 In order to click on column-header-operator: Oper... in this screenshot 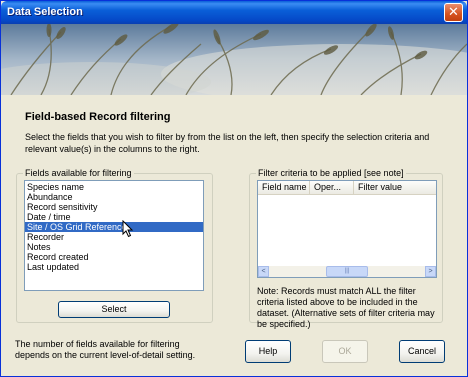, I will do `click(332, 188)`.